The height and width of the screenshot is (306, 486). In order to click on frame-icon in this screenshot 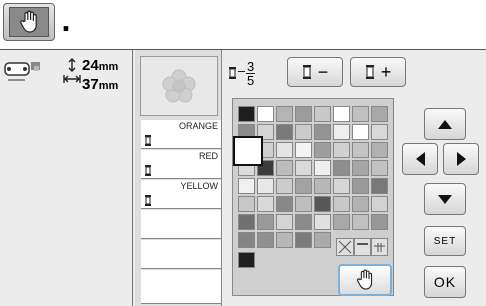, I will do `click(25, 73)`.